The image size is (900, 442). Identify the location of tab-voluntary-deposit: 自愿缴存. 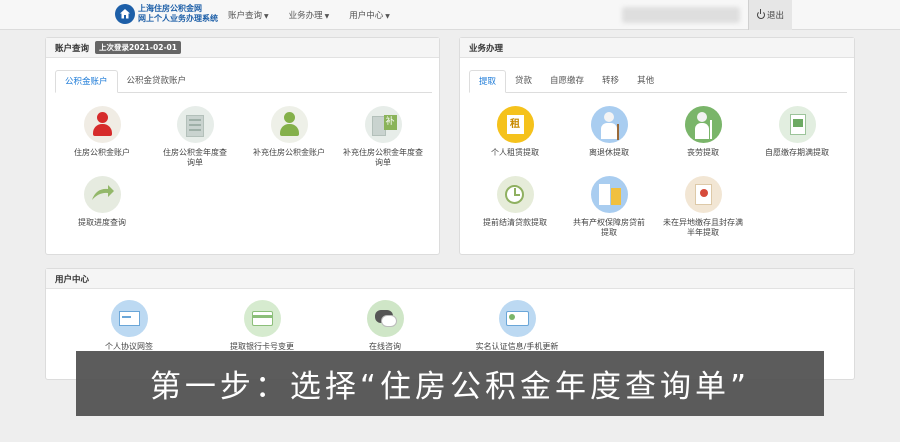
(567, 81).